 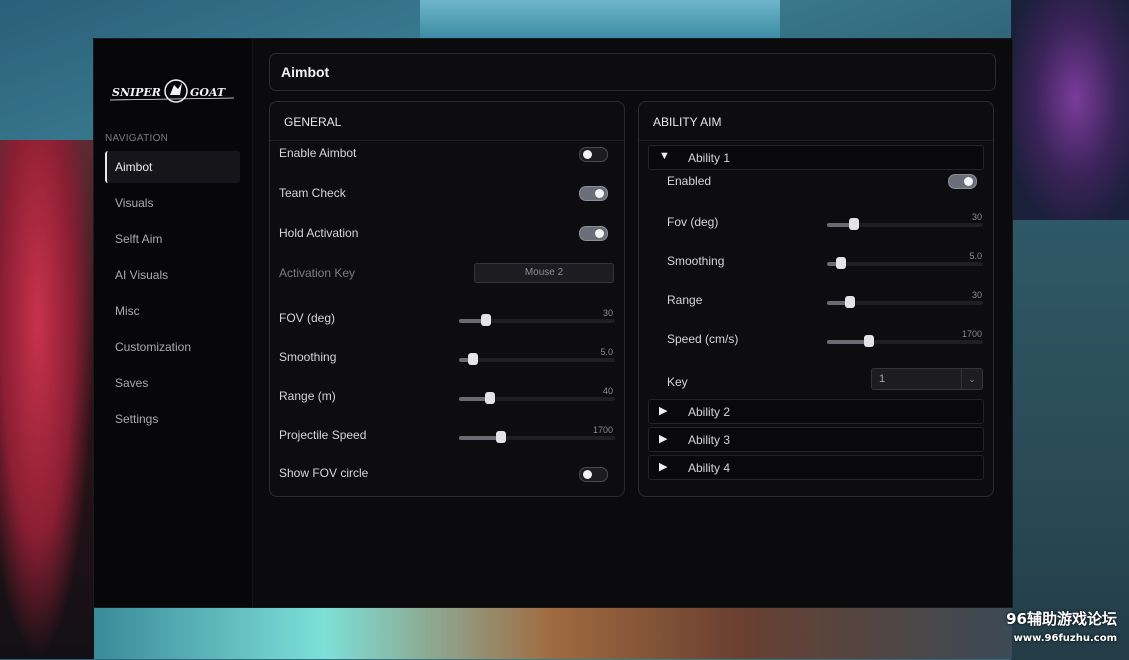 What do you see at coordinates (593, 233) in the screenshot?
I see `hold-activation-toggle` at bounding box center [593, 233].